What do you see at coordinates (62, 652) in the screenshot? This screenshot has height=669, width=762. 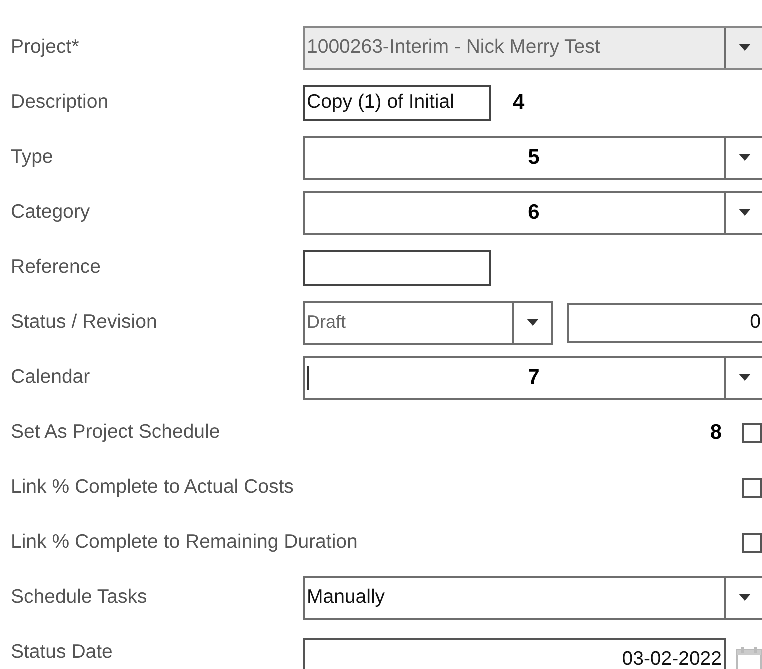 I see `field-label: Status Date` at bounding box center [62, 652].